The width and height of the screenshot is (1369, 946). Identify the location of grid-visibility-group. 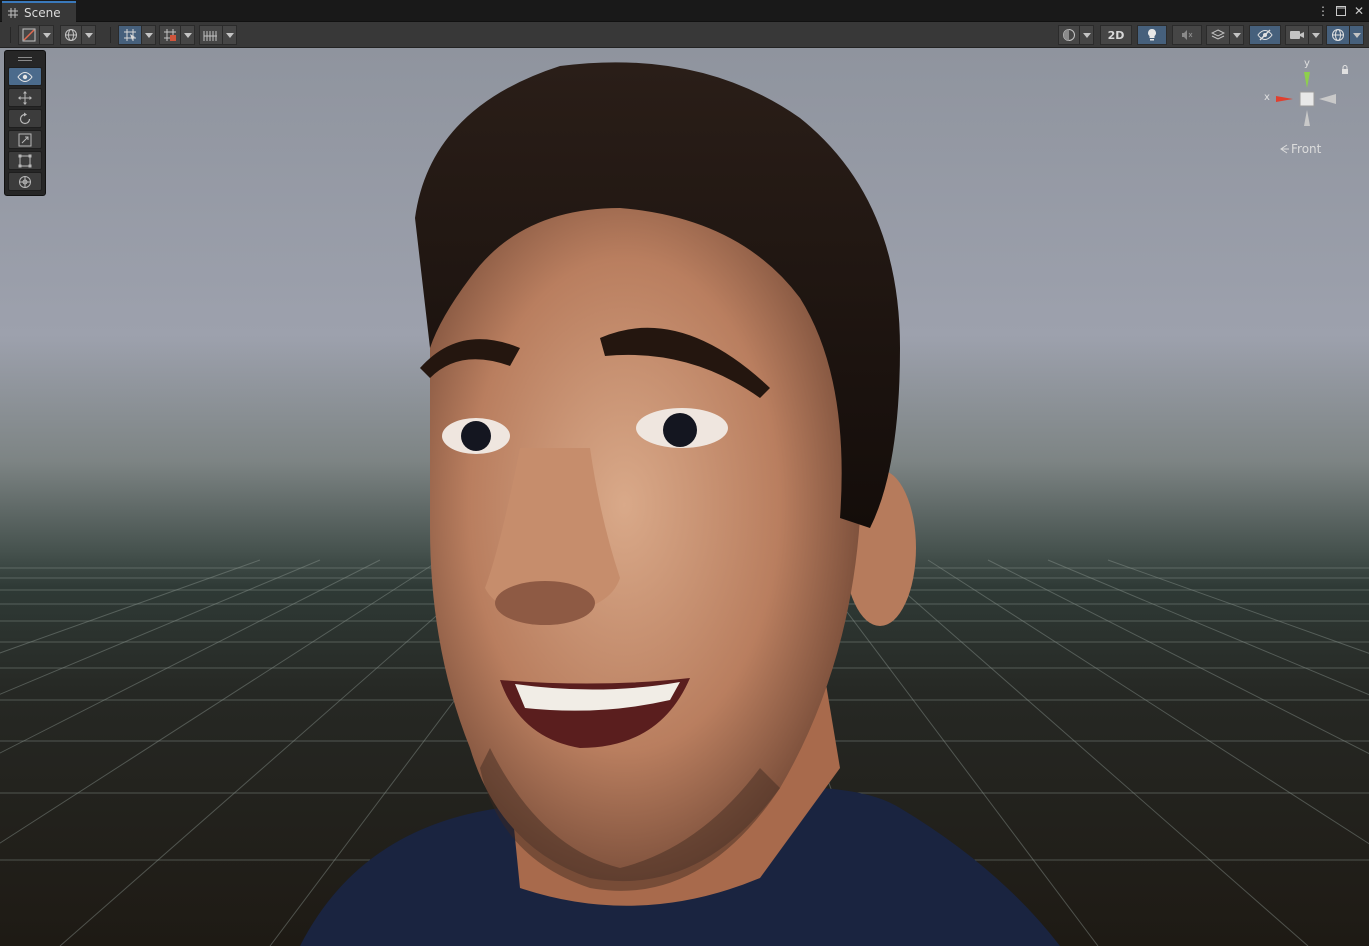
(177, 35).